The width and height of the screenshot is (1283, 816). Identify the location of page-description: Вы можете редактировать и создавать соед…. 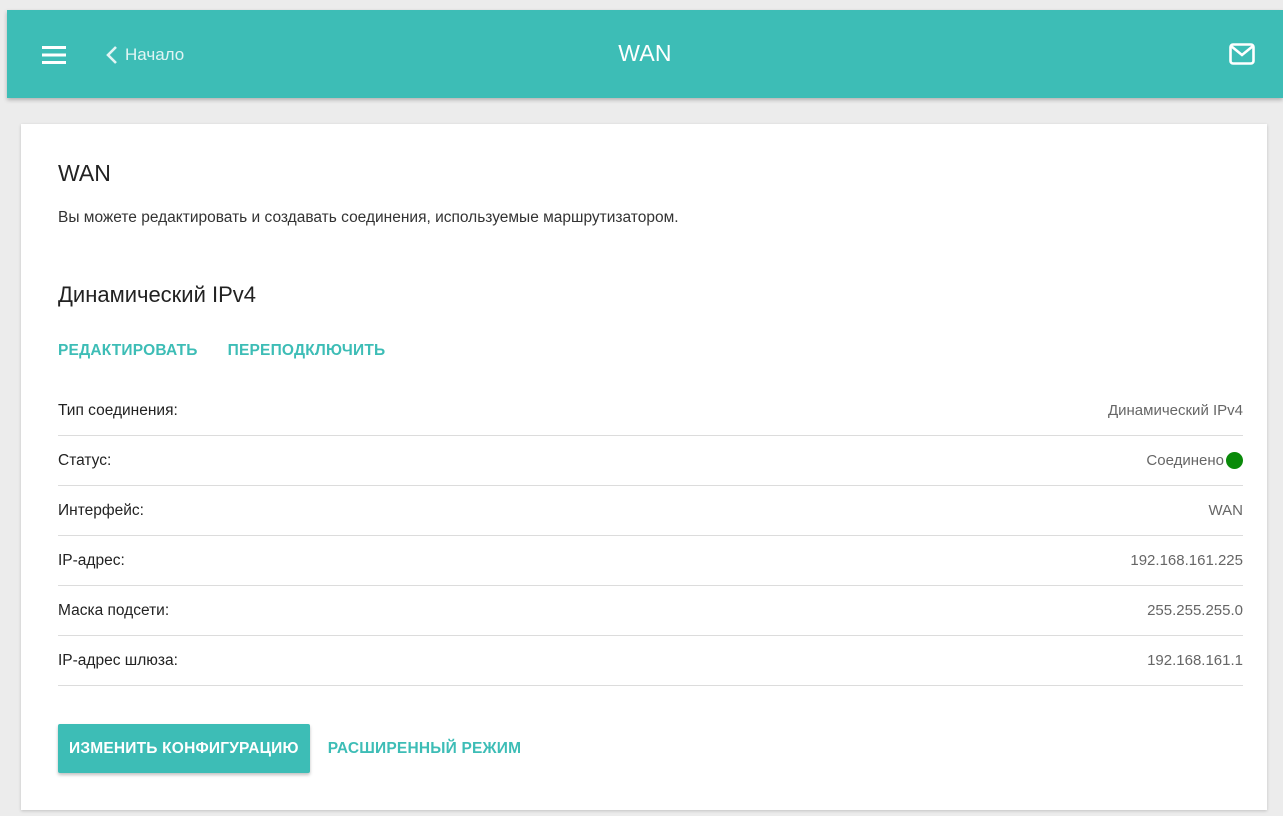
(368, 217).